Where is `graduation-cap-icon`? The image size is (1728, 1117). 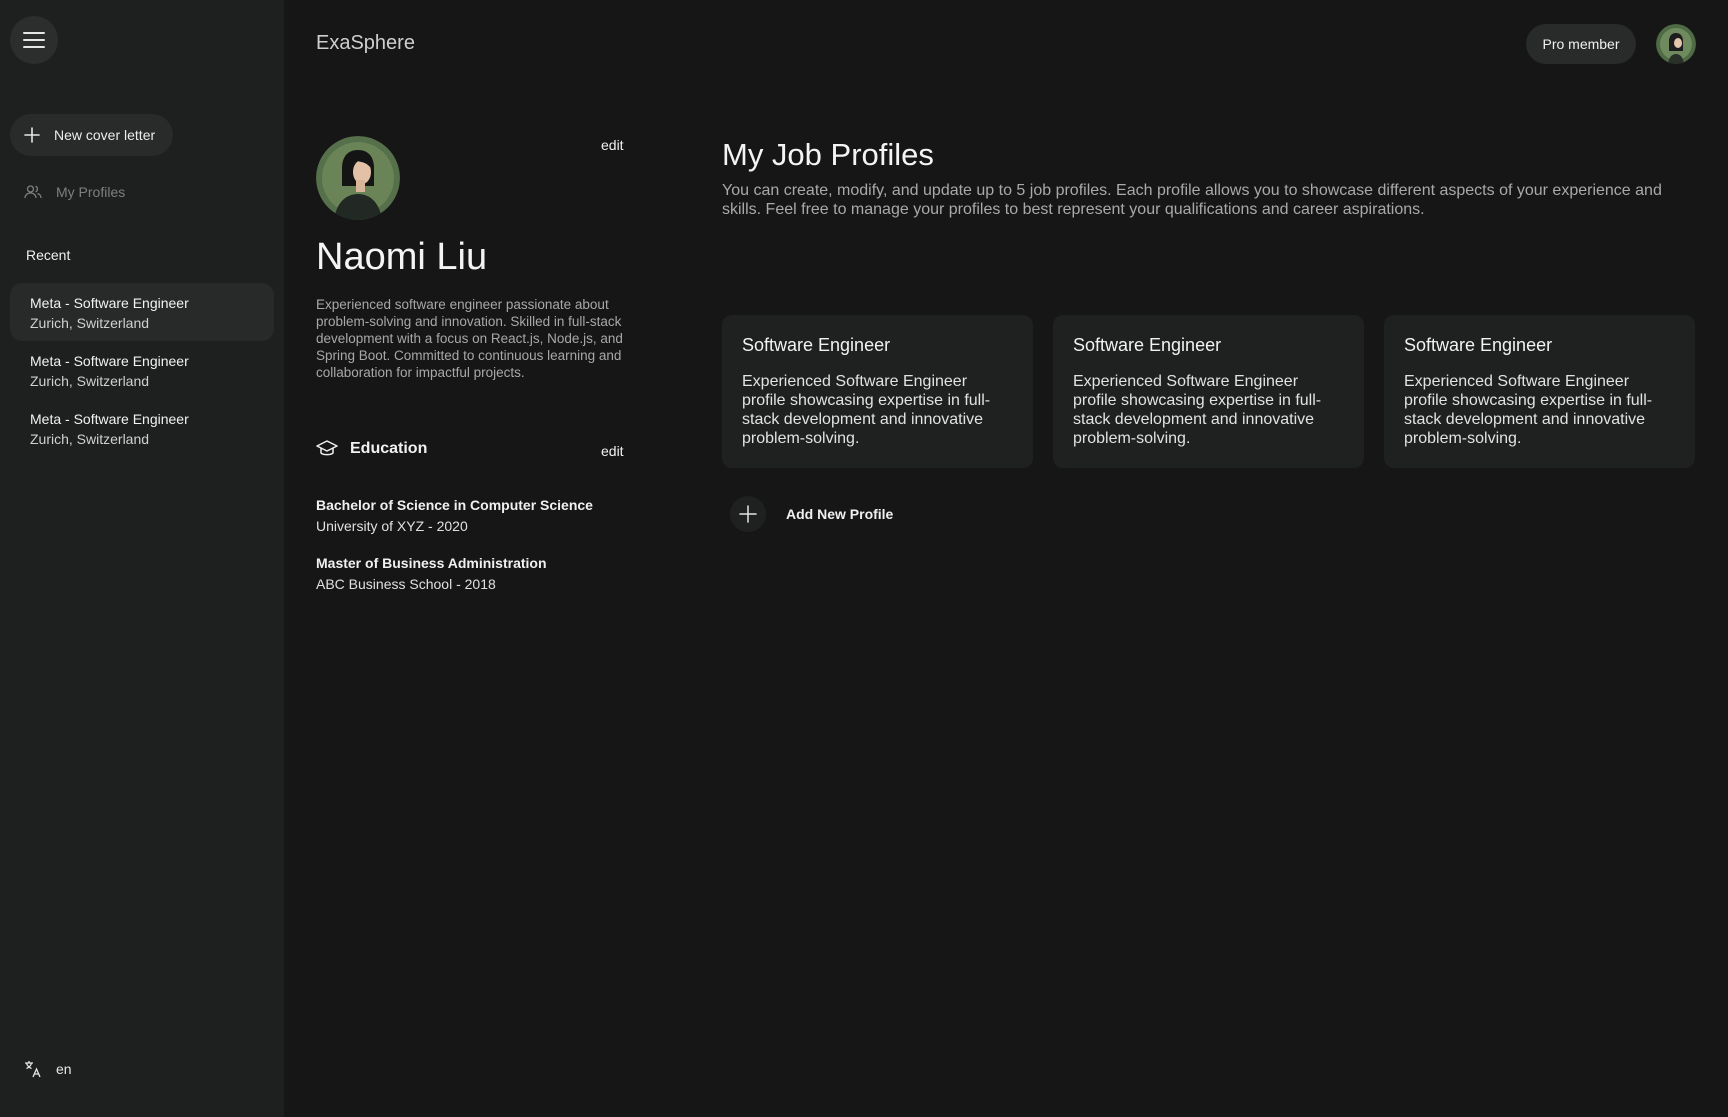
graduation-cap-icon is located at coordinates (327, 449).